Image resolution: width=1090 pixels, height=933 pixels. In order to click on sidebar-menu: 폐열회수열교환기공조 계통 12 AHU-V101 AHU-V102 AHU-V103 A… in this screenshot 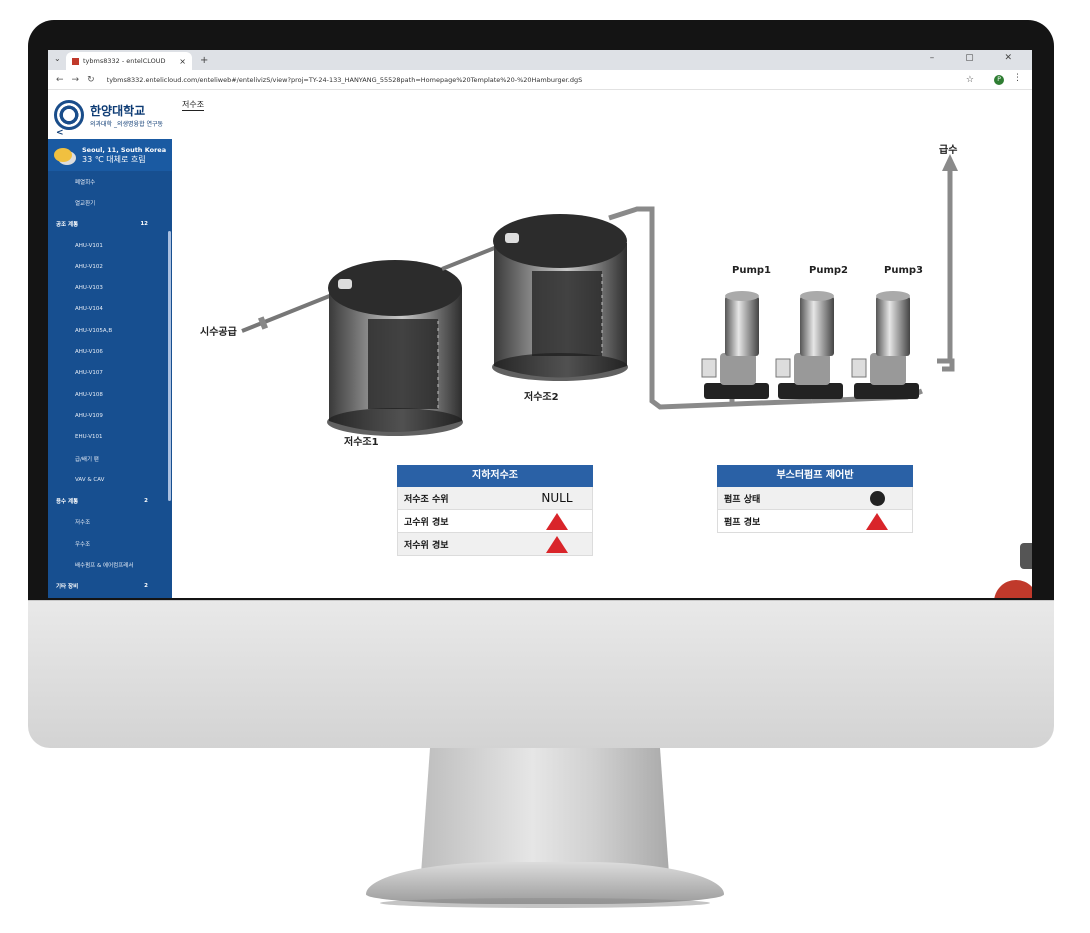, I will do `click(110, 384)`.